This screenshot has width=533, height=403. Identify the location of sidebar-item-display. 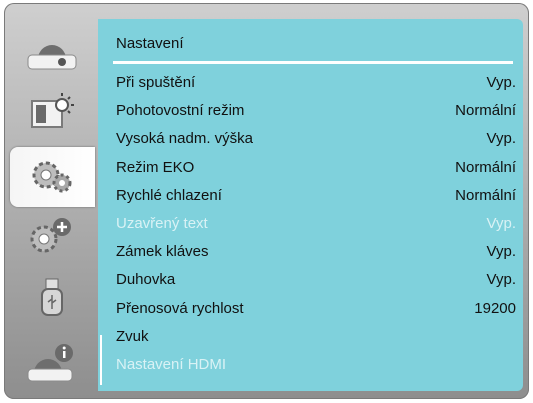
(52, 53).